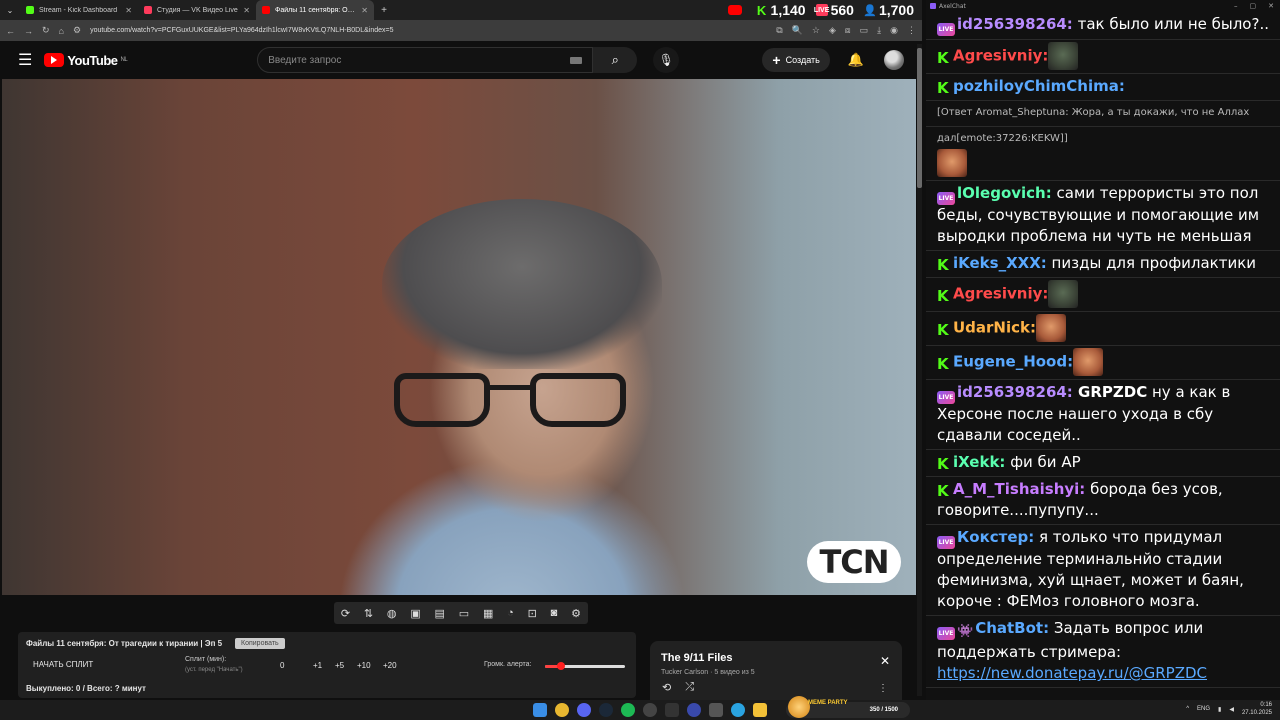 This screenshot has height=720, width=1280. What do you see at coordinates (464, 613) in the screenshot?
I see `picture-in-picture-icon: ▭` at bounding box center [464, 613].